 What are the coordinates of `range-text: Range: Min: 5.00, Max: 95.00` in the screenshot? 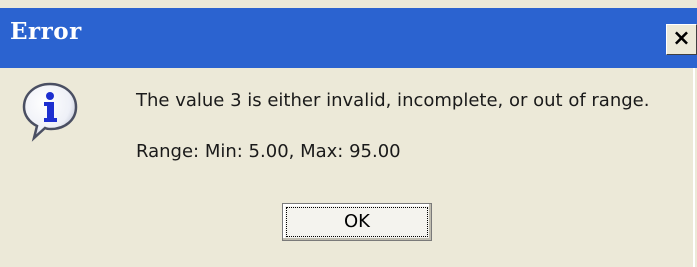 It's located at (268, 151).